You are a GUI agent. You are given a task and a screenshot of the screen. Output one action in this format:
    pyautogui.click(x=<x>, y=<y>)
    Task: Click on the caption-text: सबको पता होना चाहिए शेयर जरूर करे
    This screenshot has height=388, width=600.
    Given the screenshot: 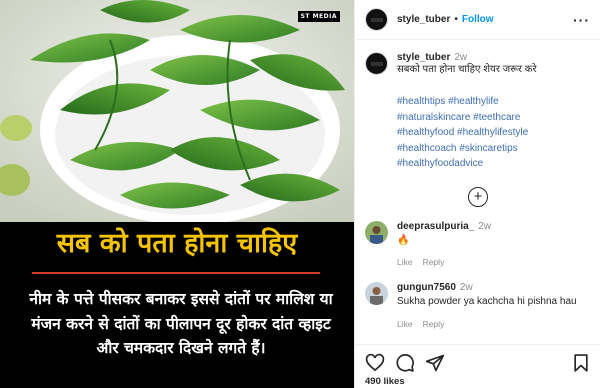 What is the action you would take?
    pyautogui.click(x=467, y=69)
    